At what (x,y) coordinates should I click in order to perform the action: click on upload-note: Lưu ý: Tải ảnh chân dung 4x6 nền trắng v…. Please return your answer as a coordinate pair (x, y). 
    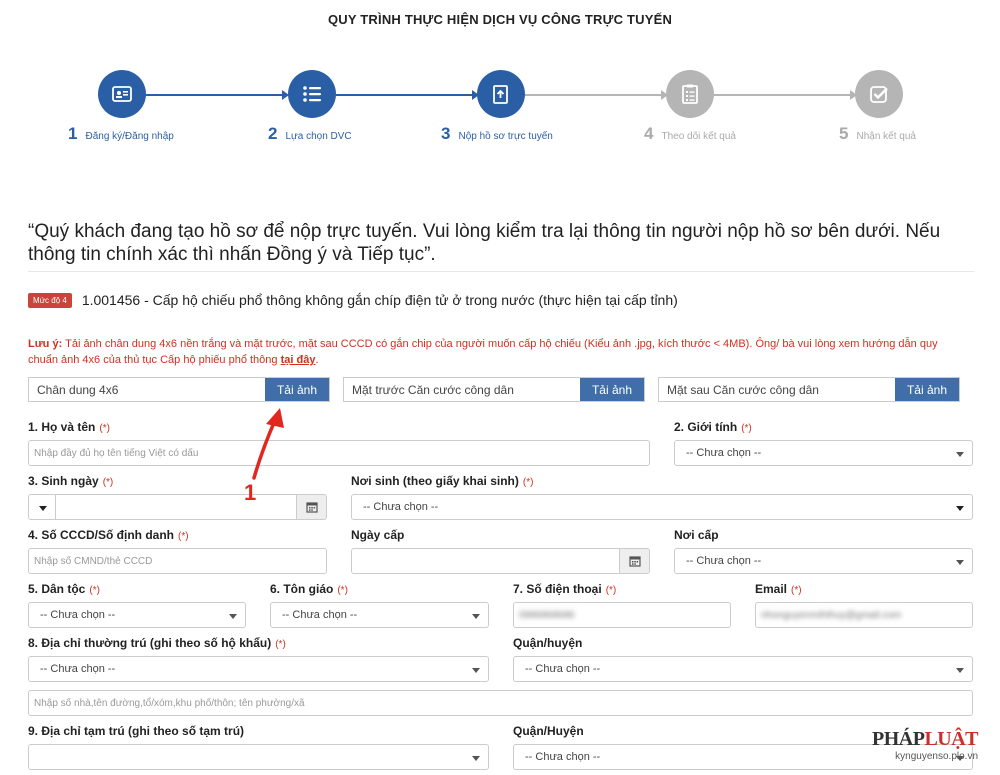
    Looking at the image, I should click on (498, 352).